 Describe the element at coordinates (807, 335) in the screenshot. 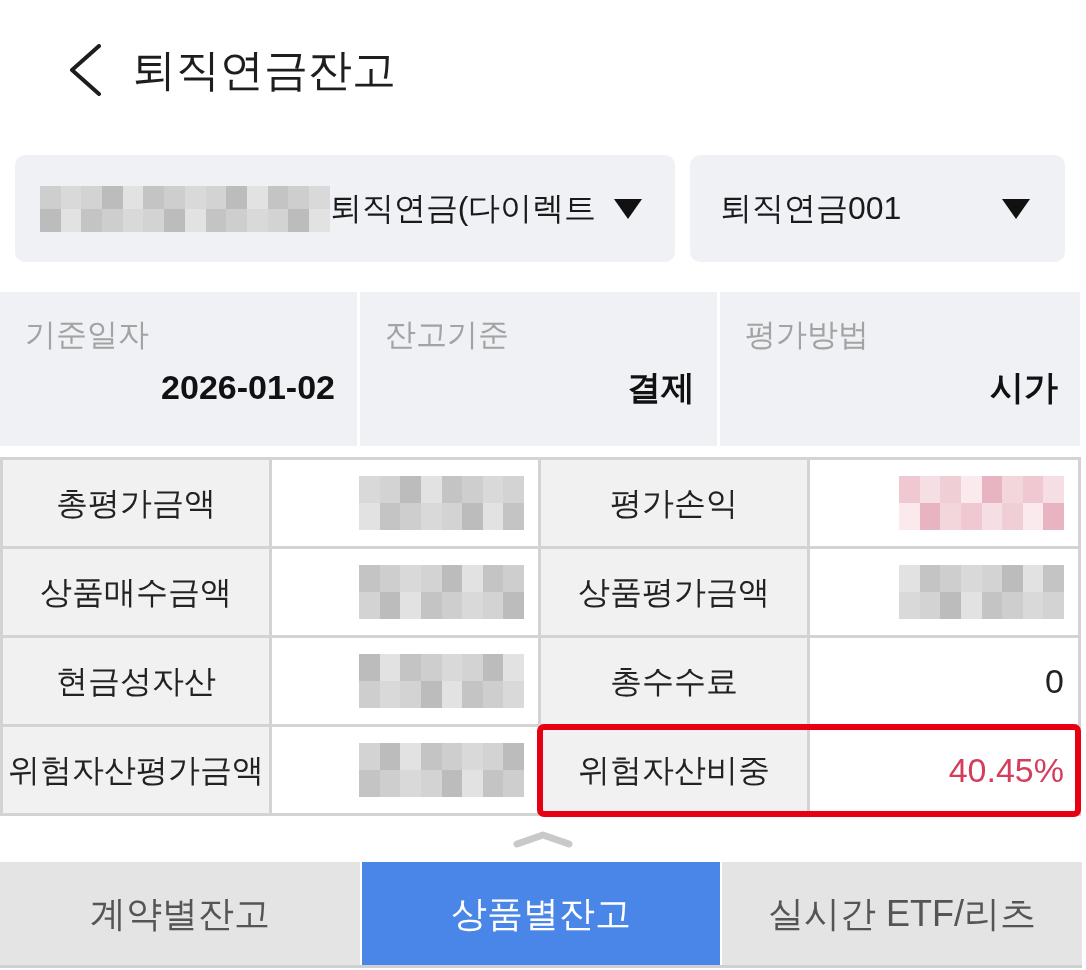

I see `field-label: 평가방법` at that location.